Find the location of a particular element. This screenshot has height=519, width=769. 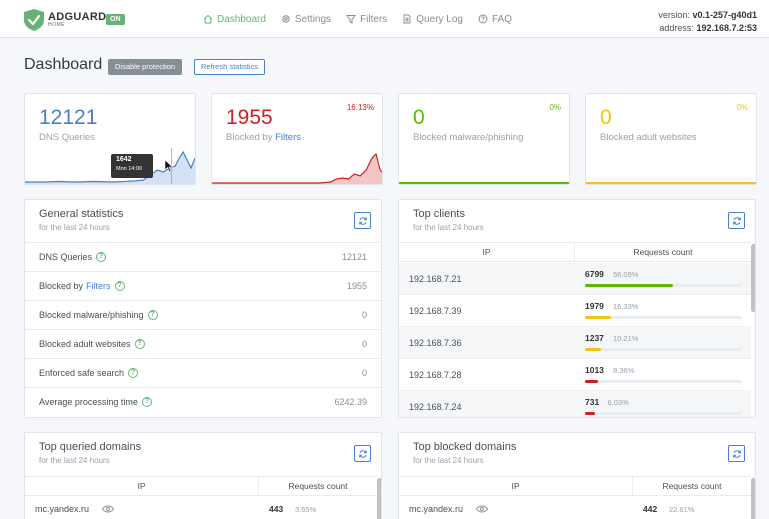

blocked-adult-card: 0 0% Blocked adult websites is located at coordinates (671, 139).